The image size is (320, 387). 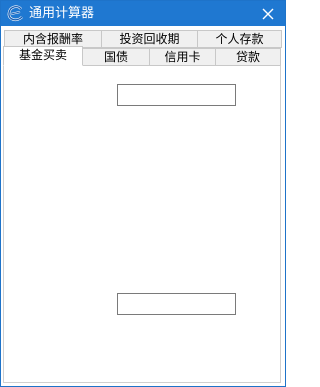 I want to click on tab-label: 基金买卖, so click(x=42, y=55).